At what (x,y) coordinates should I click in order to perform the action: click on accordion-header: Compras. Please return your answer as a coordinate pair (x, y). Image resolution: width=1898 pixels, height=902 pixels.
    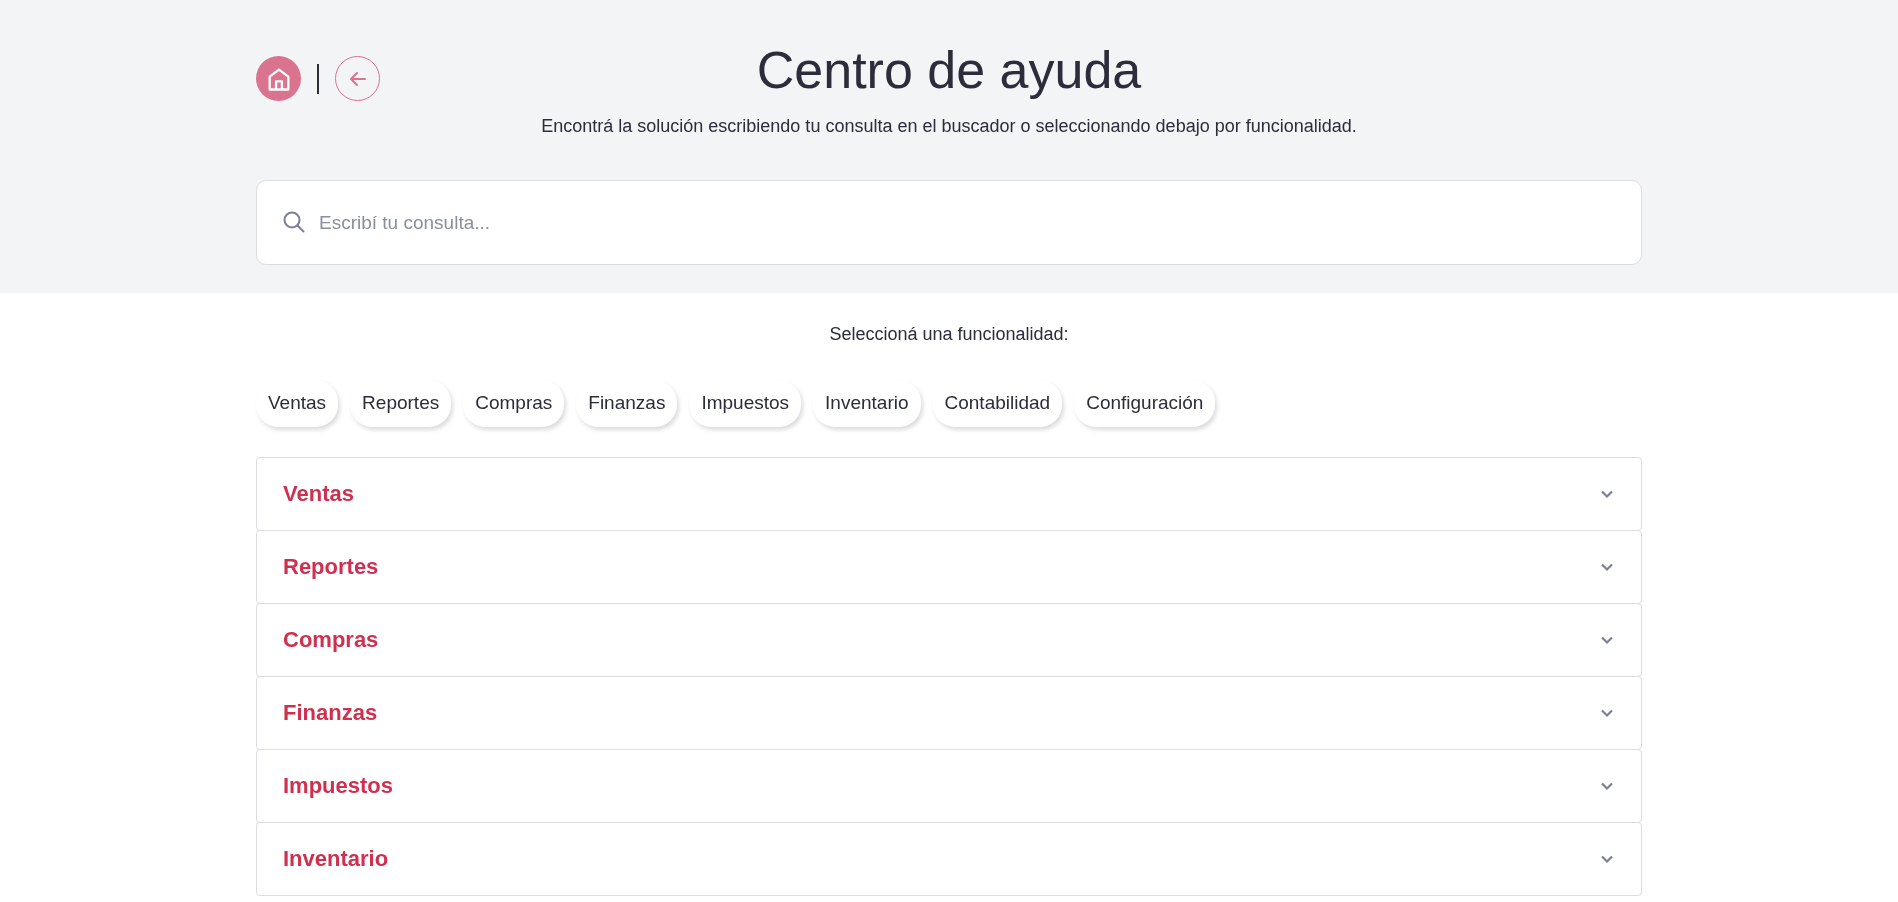
    Looking at the image, I should click on (949, 639).